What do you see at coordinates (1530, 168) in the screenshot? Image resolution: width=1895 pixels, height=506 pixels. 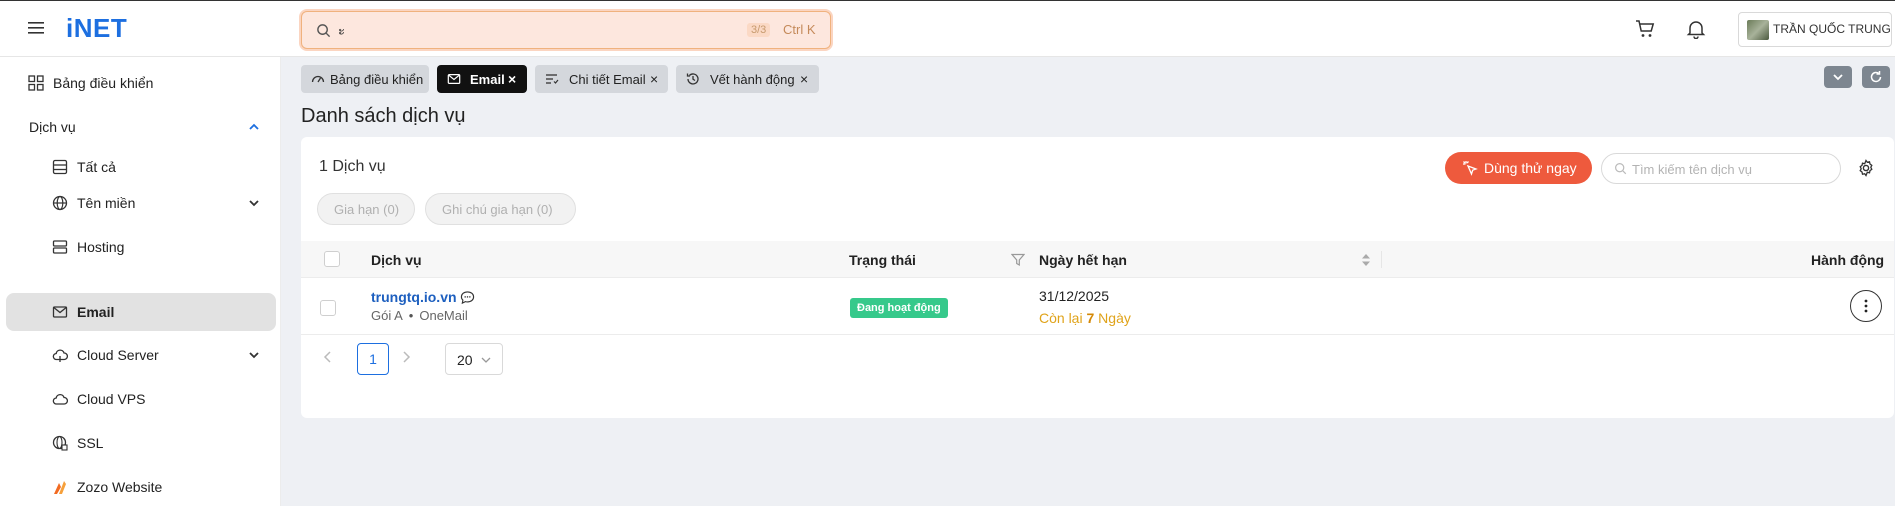 I see `try-now-label: Dùng thử ngay` at bounding box center [1530, 168].